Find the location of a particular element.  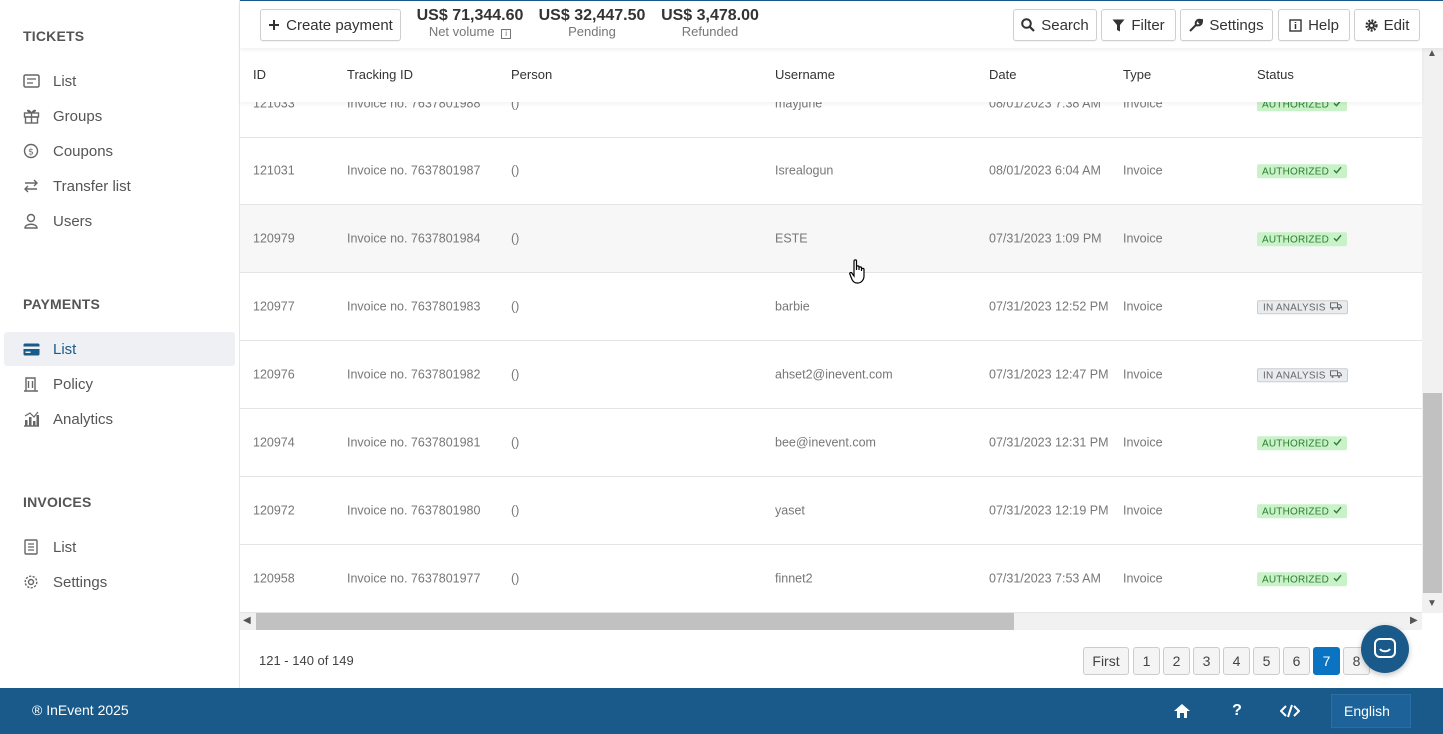

edit-button: Edit is located at coordinates (1387, 25).